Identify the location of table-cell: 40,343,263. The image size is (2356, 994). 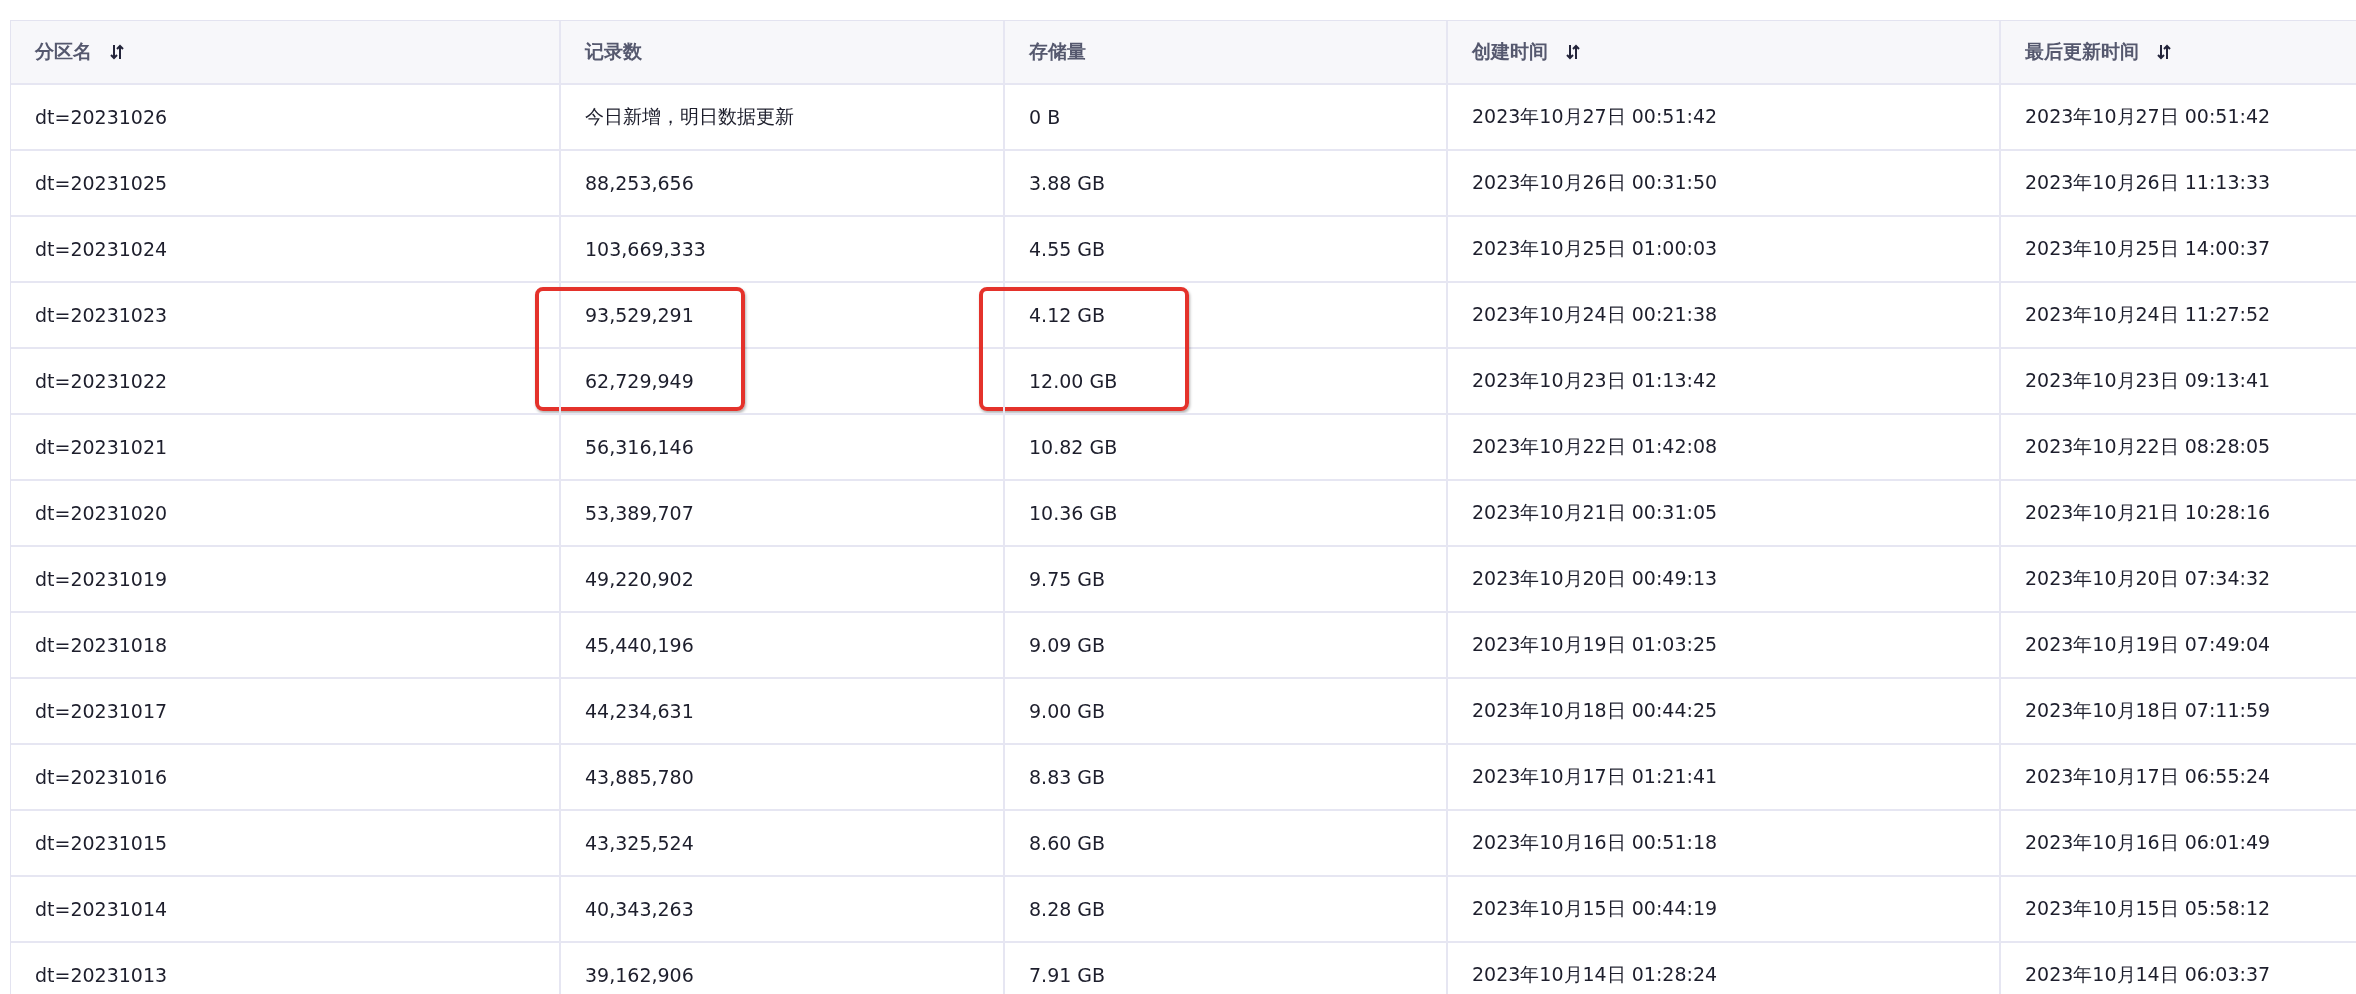
(783, 910).